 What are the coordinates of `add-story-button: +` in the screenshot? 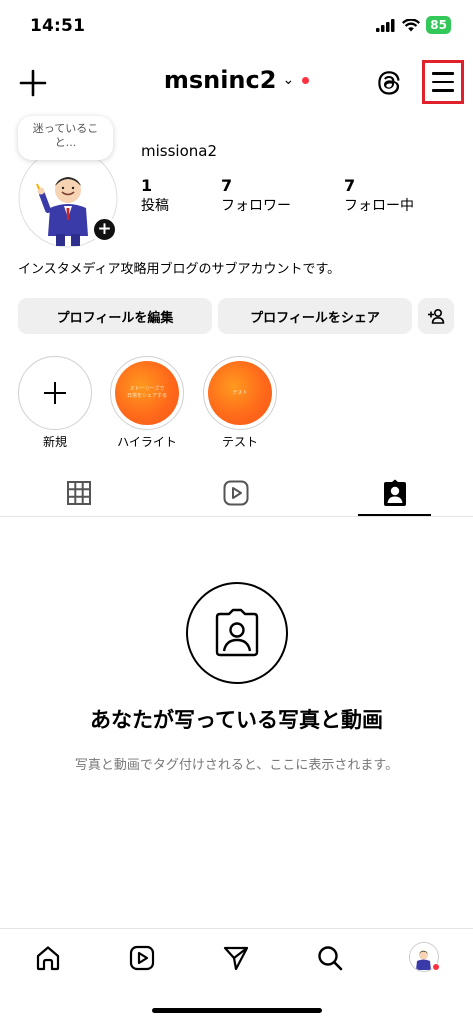 It's located at (104, 229).